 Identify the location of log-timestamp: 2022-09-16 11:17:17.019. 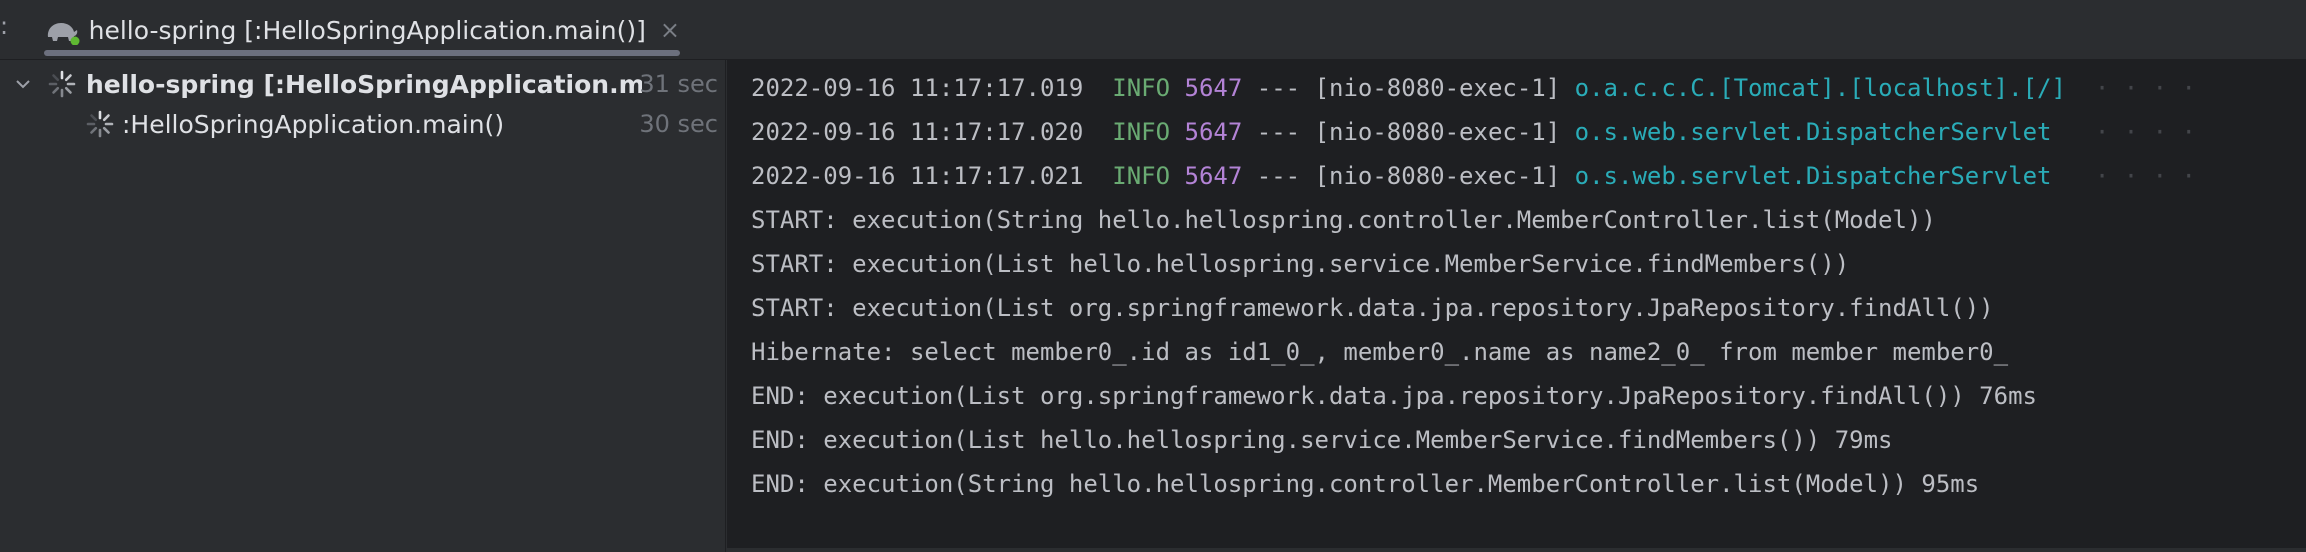
(917, 88).